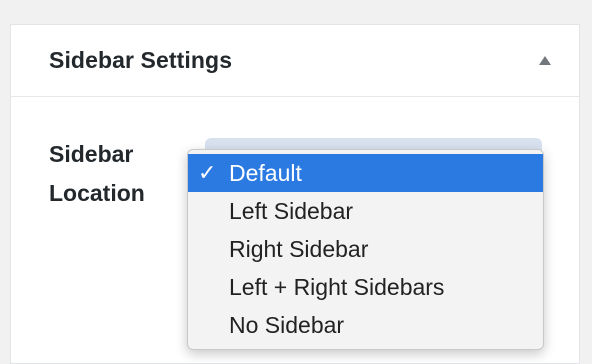 The height and width of the screenshot is (364, 592). Describe the element at coordinates (337, 287) in the screenshot. I see `option-label: Left + Right Sidebars` at that location.